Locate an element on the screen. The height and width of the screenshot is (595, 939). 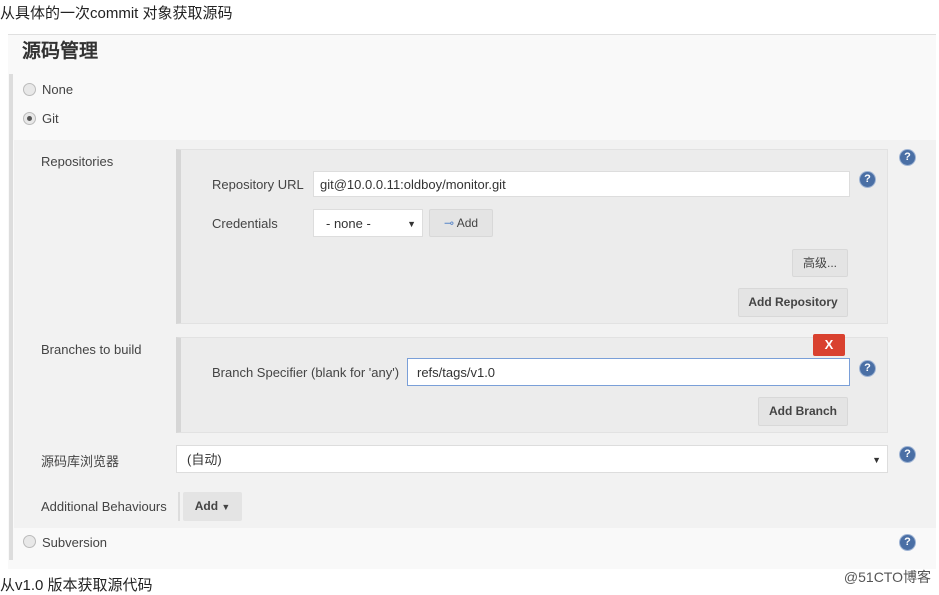
add-credentials-button: ⊸ Add is located at coordinates (461, 223).